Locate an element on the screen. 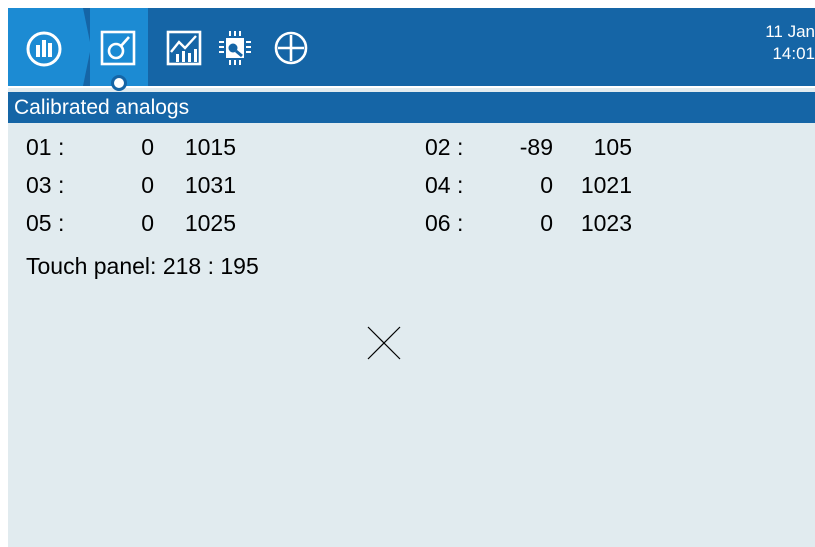 The image size is (815, 547). channel-label: 04 : is located at coordinates (444, 185).